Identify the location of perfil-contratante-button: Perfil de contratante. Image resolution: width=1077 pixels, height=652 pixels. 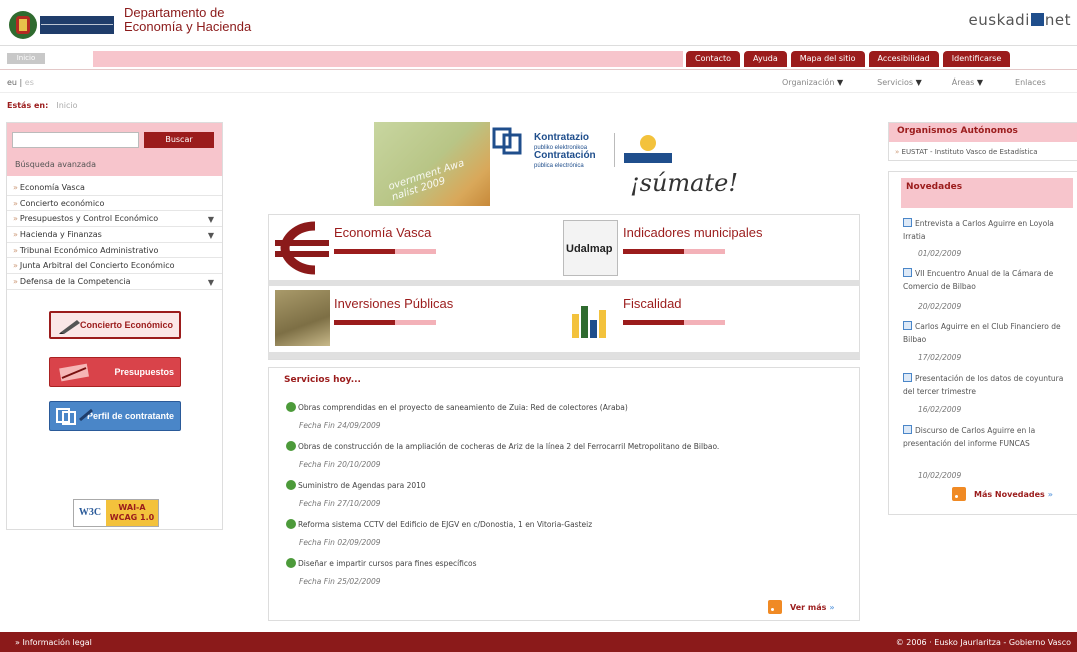
(115, 416).